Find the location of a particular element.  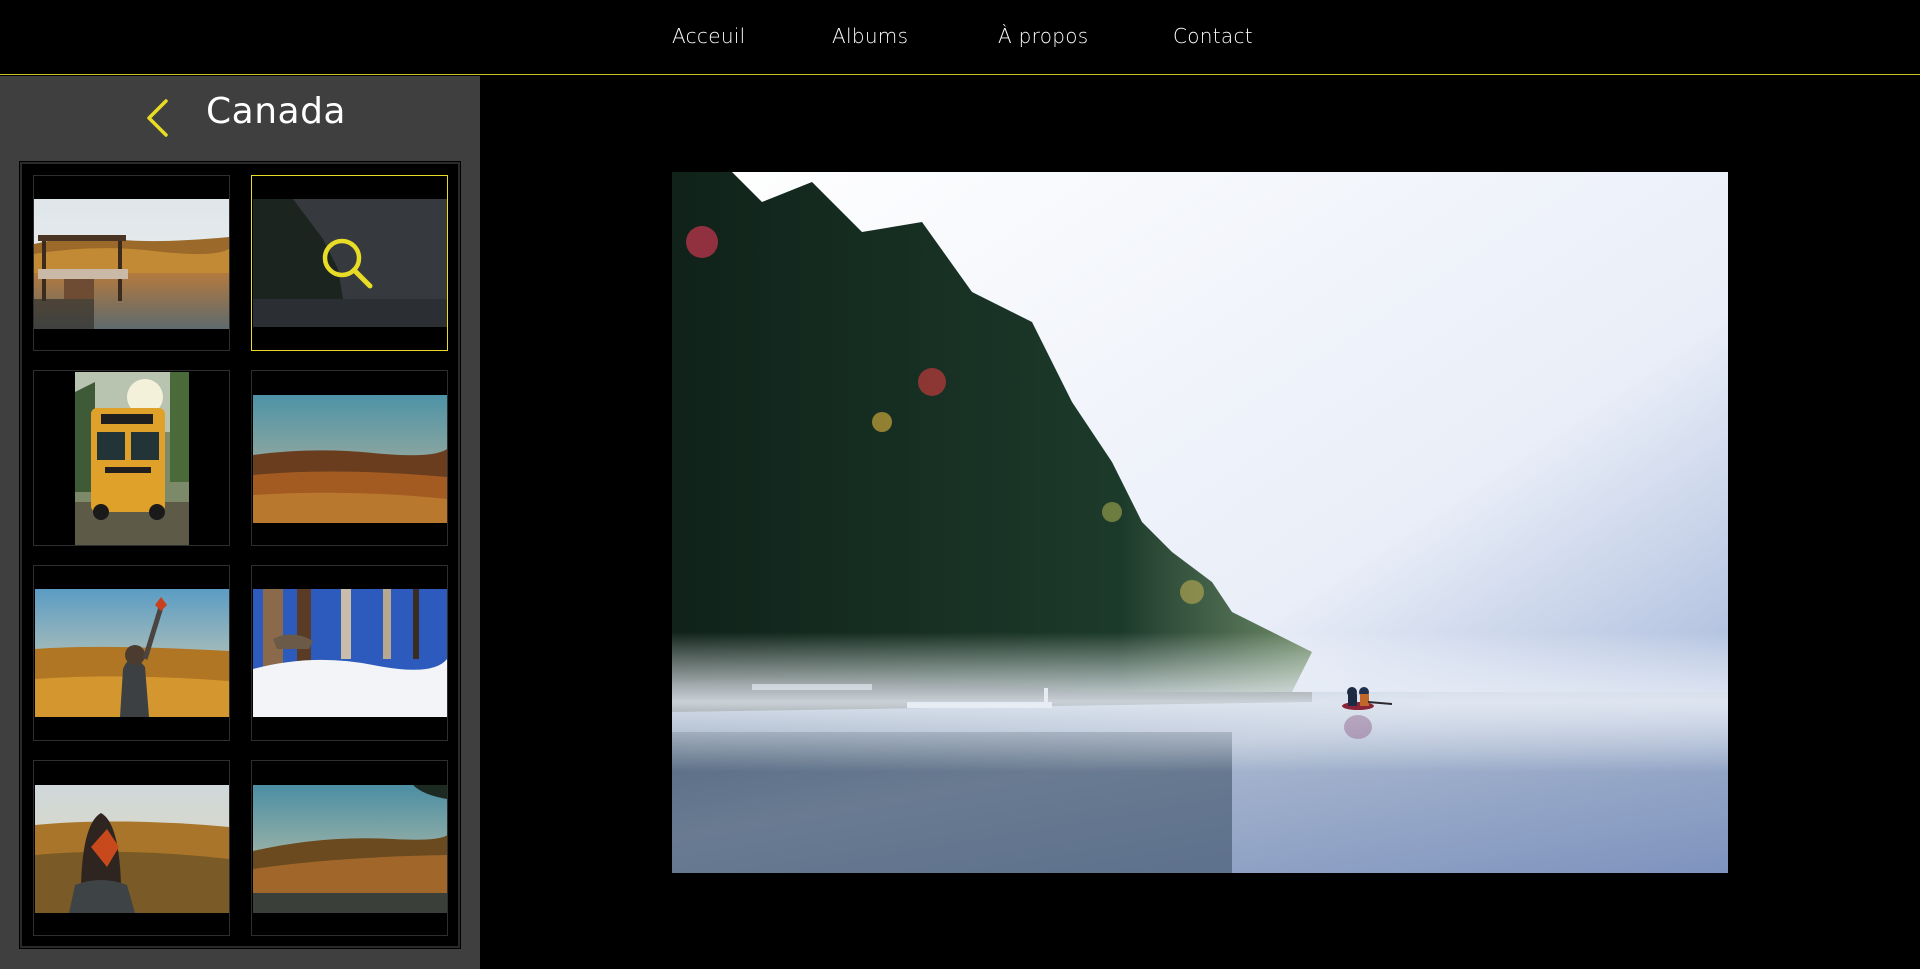

thumb-autumn-plain is located at coordinates (349, 458).